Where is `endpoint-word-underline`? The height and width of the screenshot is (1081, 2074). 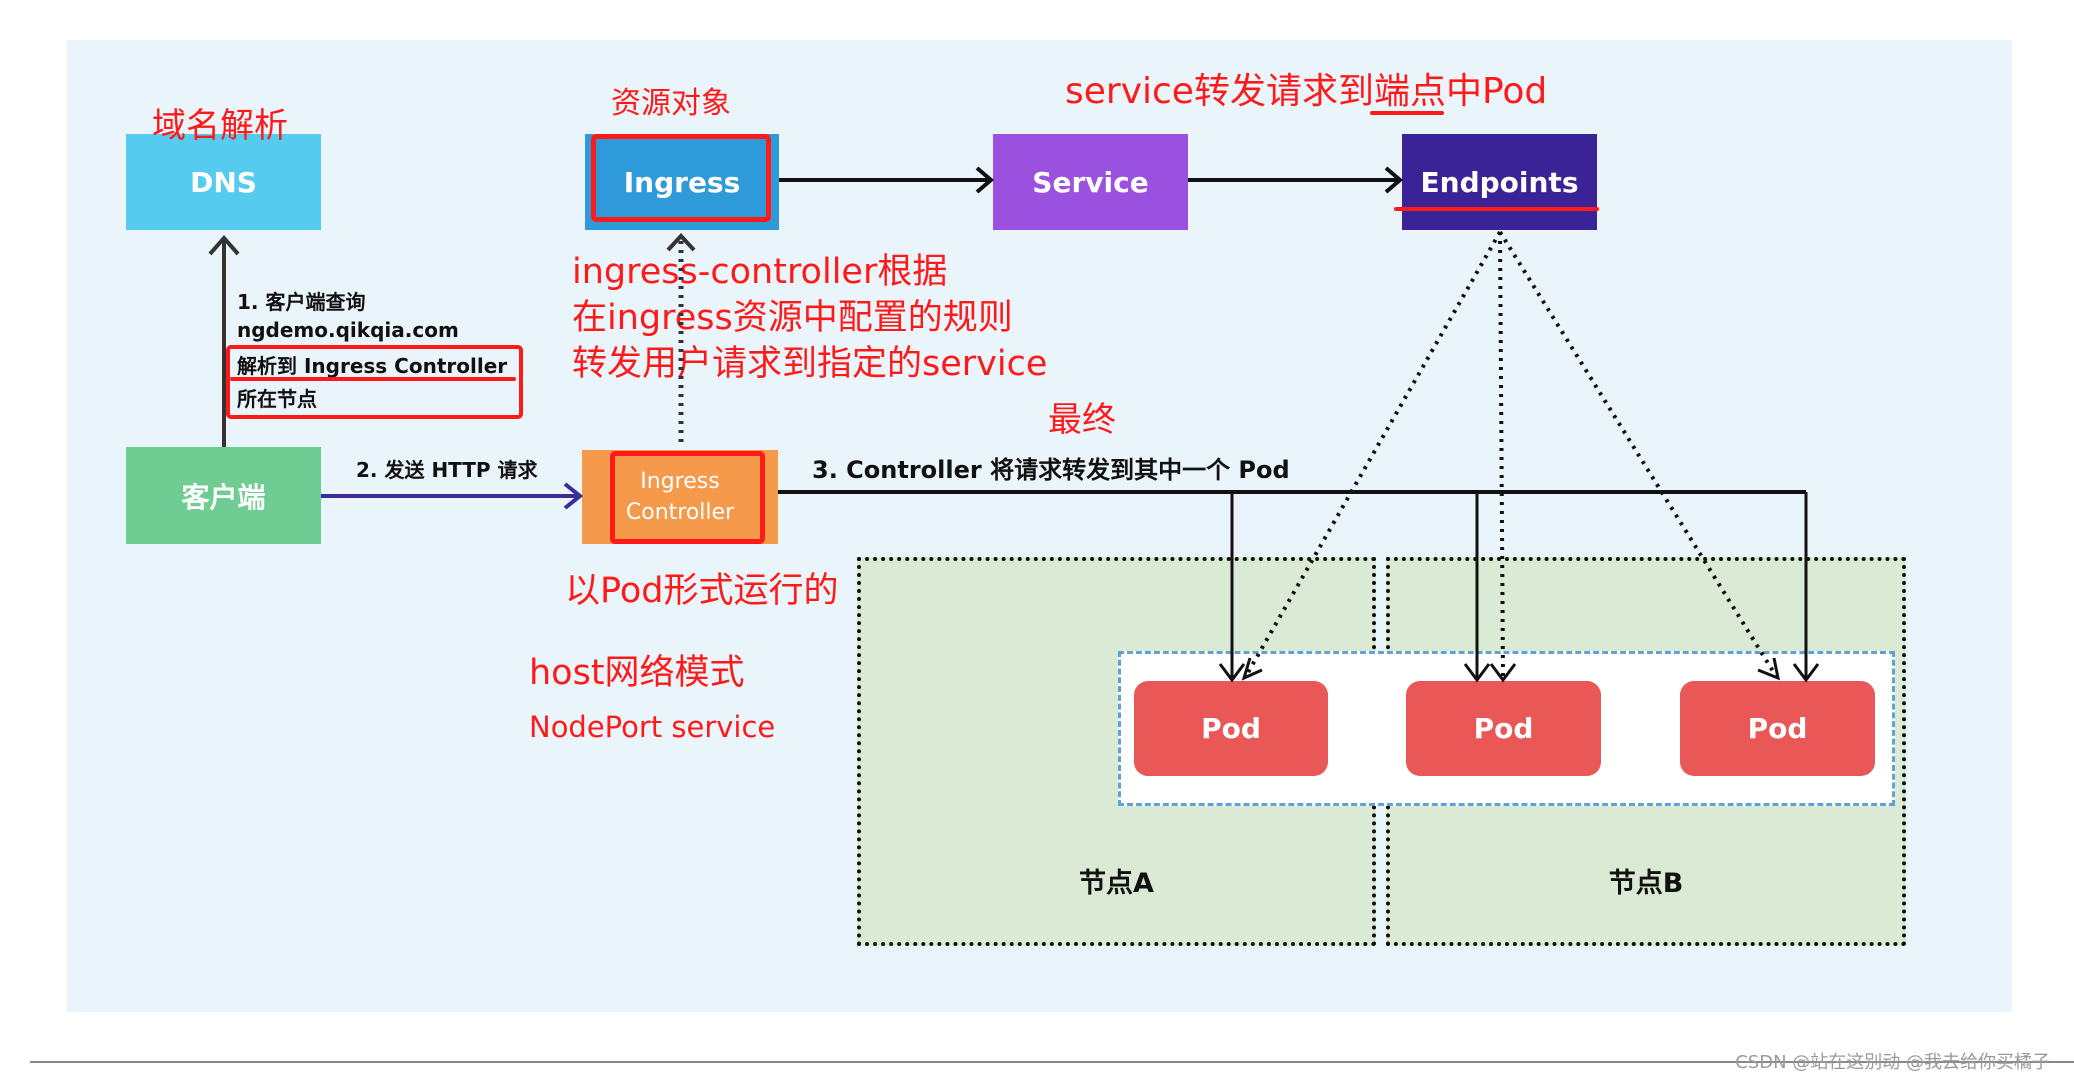
endpoint-word-underline is located at coordinates (1407, 113).